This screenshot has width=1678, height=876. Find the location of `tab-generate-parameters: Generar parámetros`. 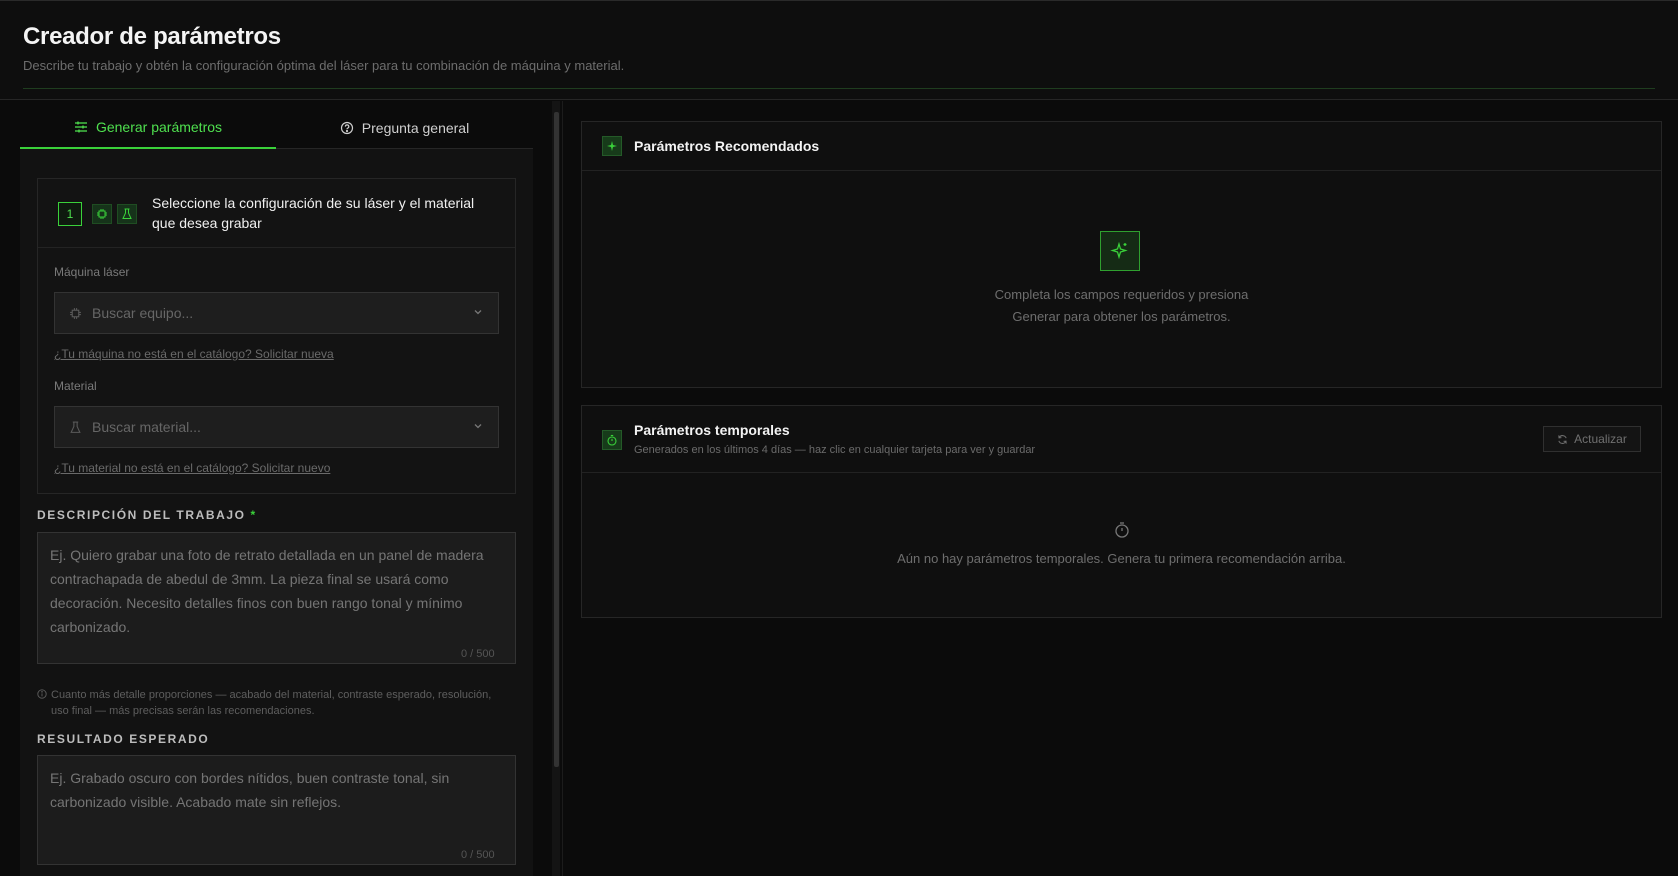

tab-generate-parameters: Generar parámetros is located at coordinates (148, 128).